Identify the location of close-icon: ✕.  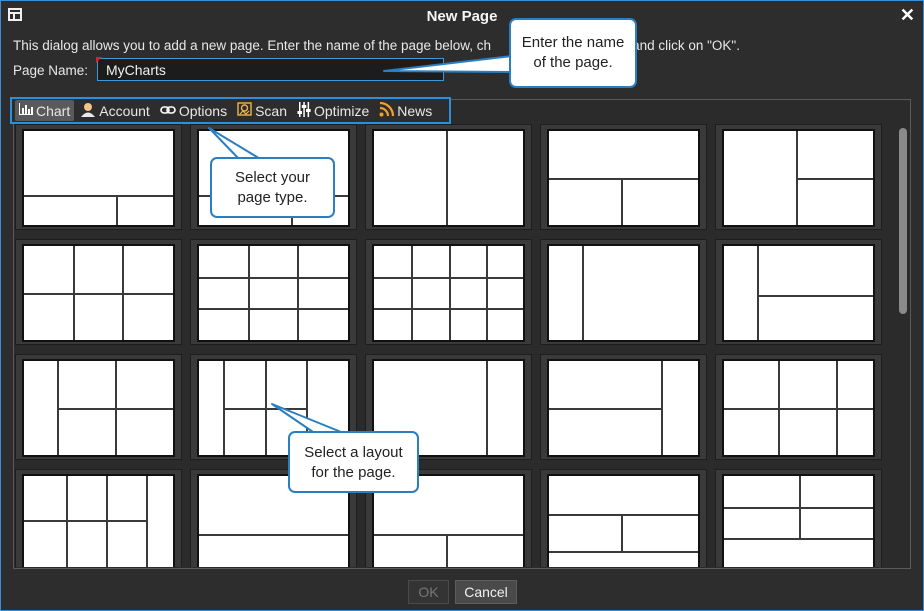
(907, 15).